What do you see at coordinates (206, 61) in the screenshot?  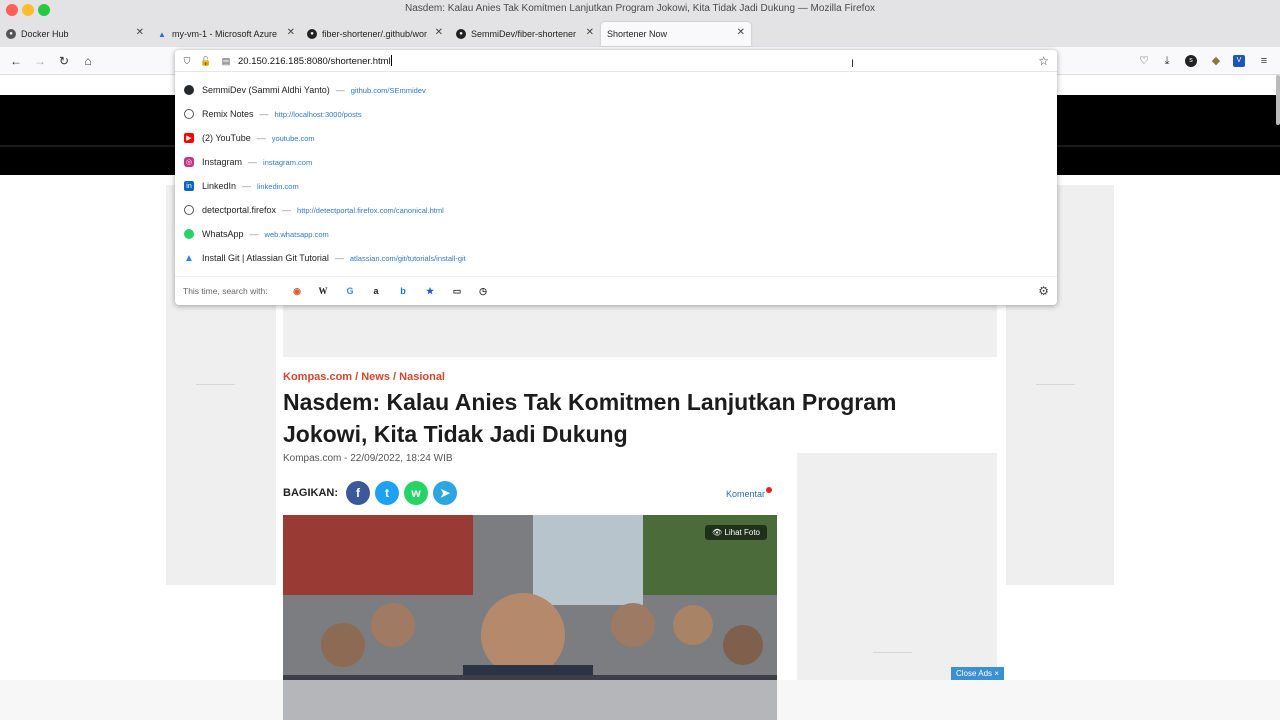 I see `lock-icon: 🔓` at bounding box center [206, 61].